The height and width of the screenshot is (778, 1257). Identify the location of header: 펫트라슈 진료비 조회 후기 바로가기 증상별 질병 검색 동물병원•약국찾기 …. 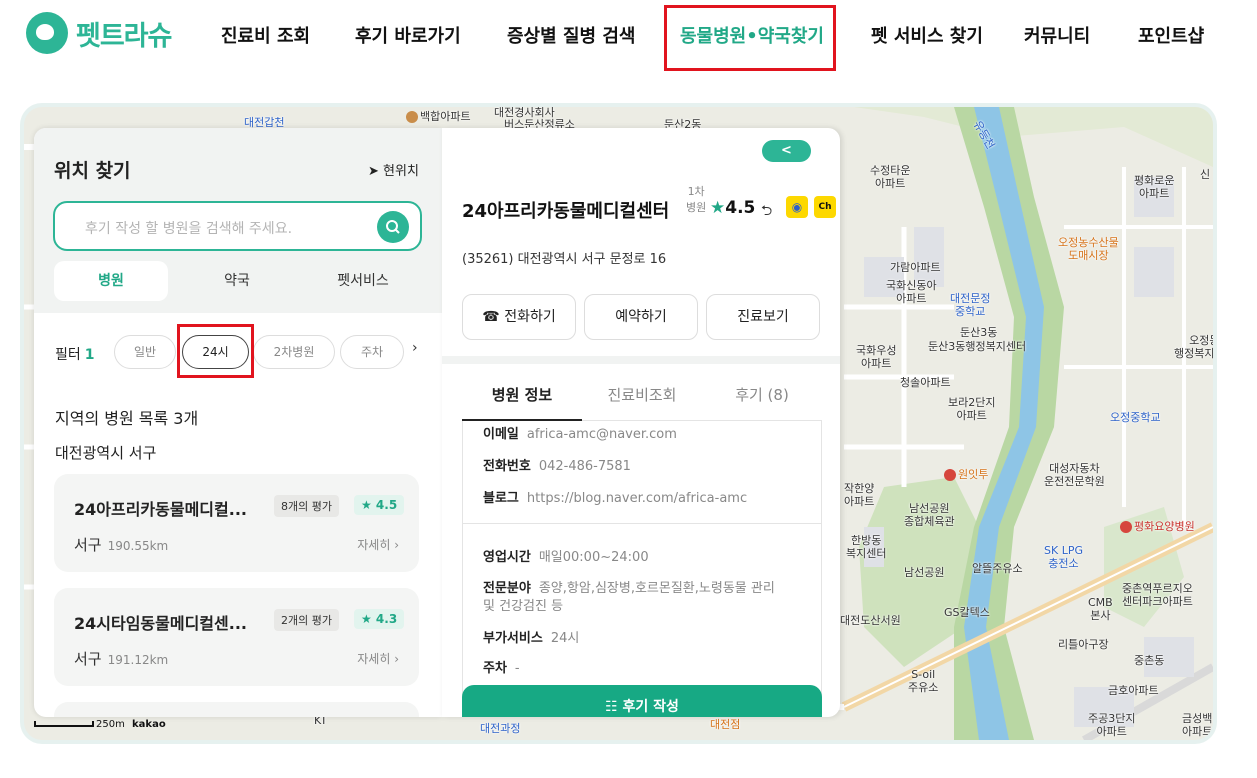
(628, 37).